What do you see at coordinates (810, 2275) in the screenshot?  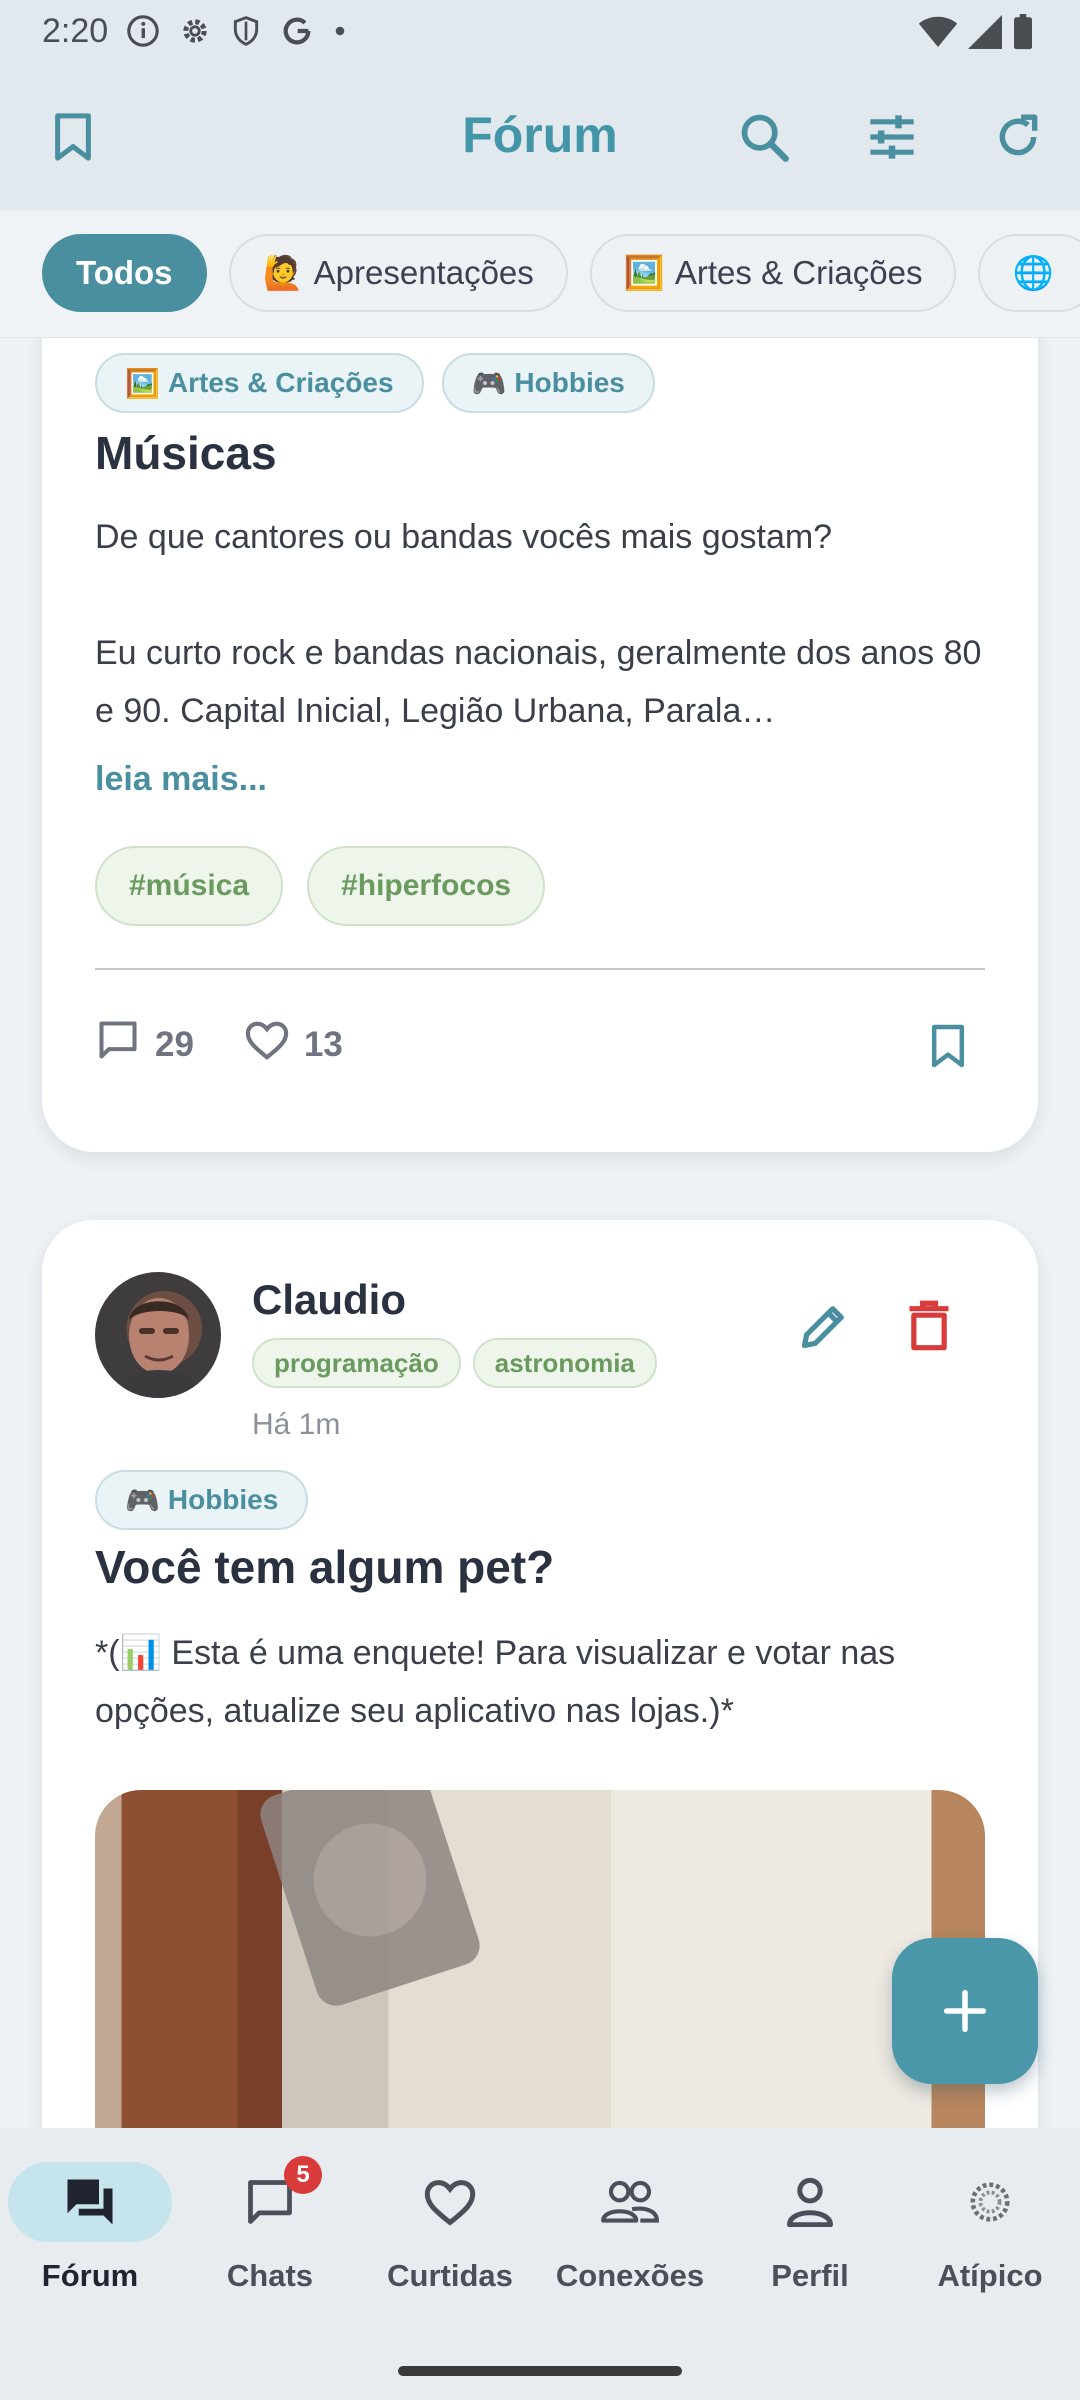 I see `nav-label: Perfil` at bounding box center [810, 2275].